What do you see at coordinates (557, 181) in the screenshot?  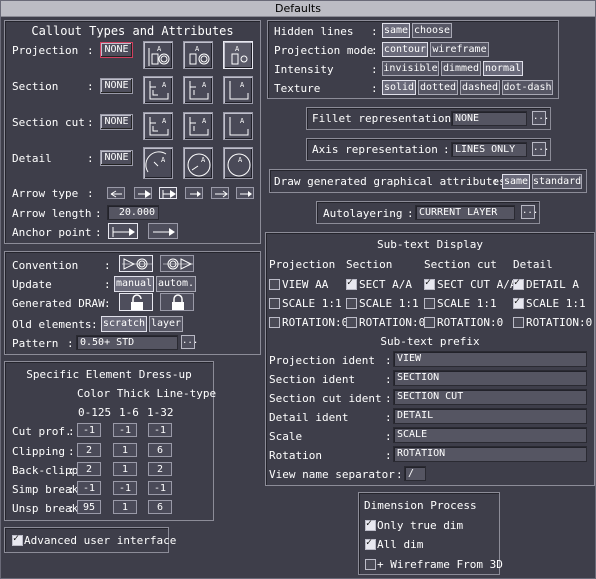 I see `generated-standard-toggle: standard` at bounding box center [557, 181].